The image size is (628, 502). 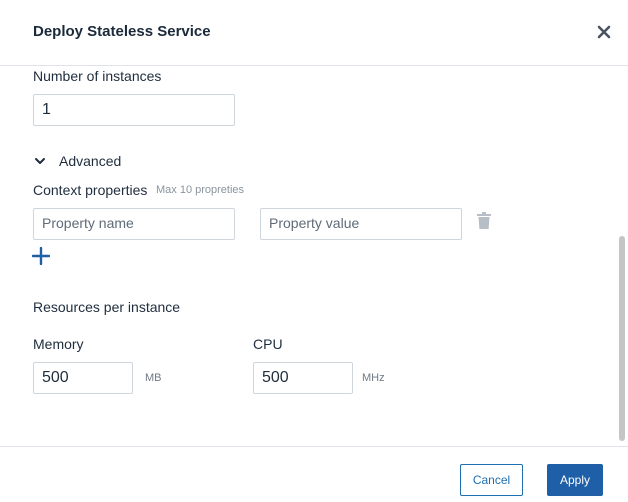 I want to click on property-name-input, so click(x=134, y=224).